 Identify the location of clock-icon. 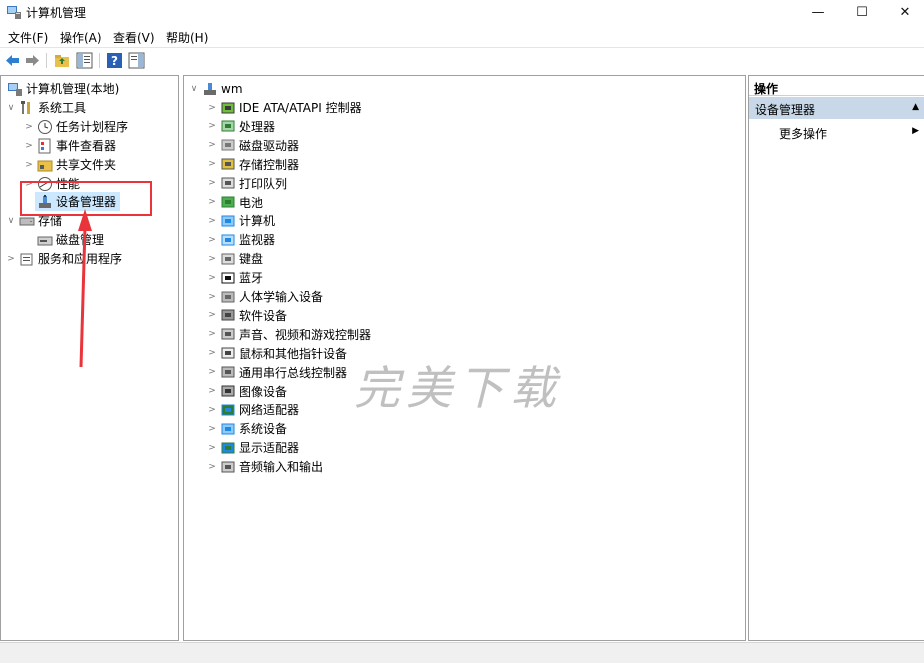
(45, 126).